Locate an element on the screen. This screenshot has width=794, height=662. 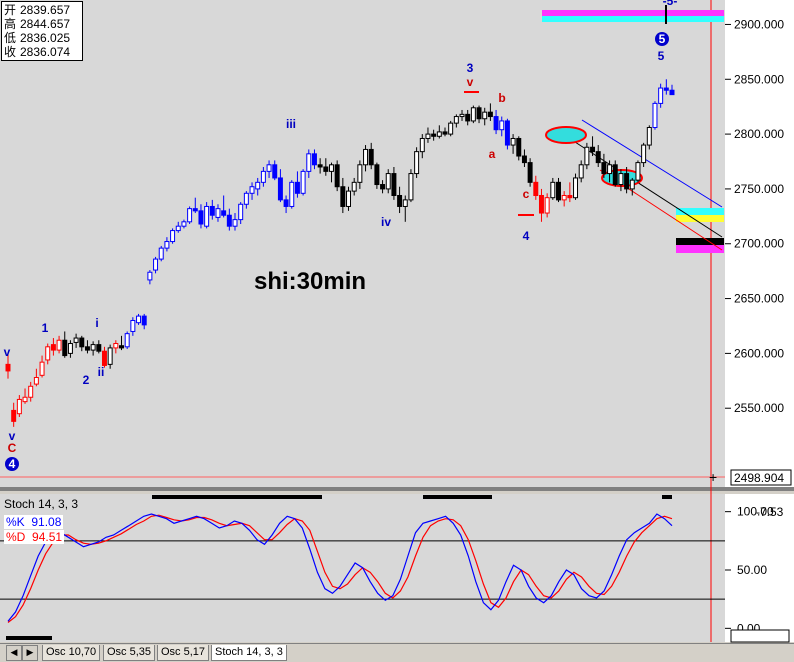
tab-scroll-left-icon: ◀ is located at coordinates (14, 653).